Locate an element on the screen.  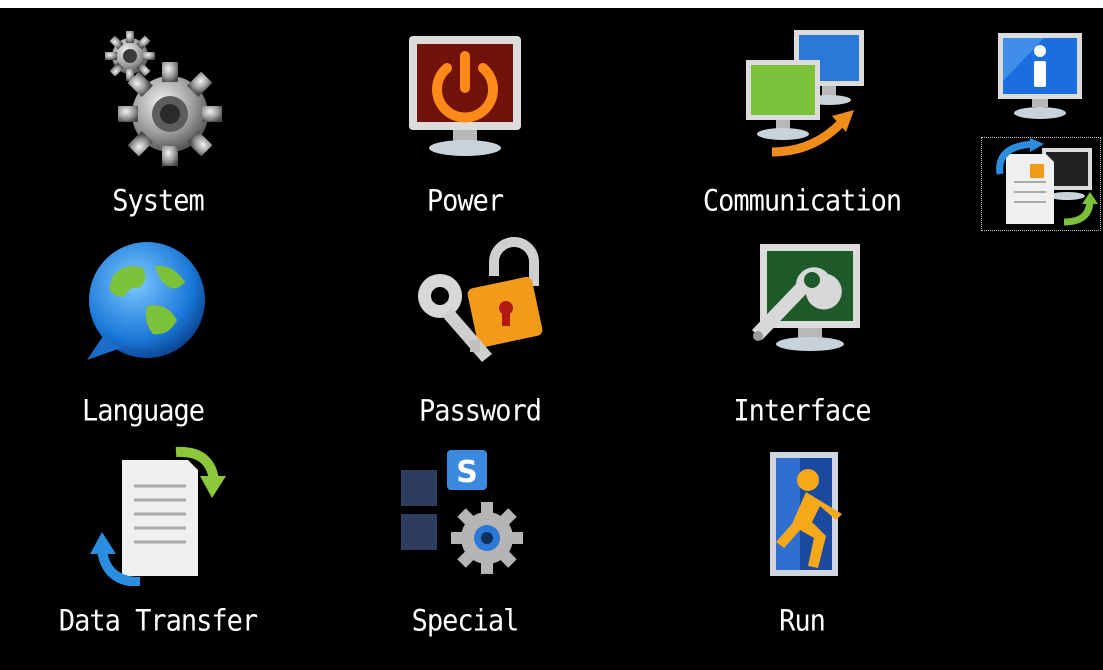
network-monitors-icon is located at coordinates (805, 93).